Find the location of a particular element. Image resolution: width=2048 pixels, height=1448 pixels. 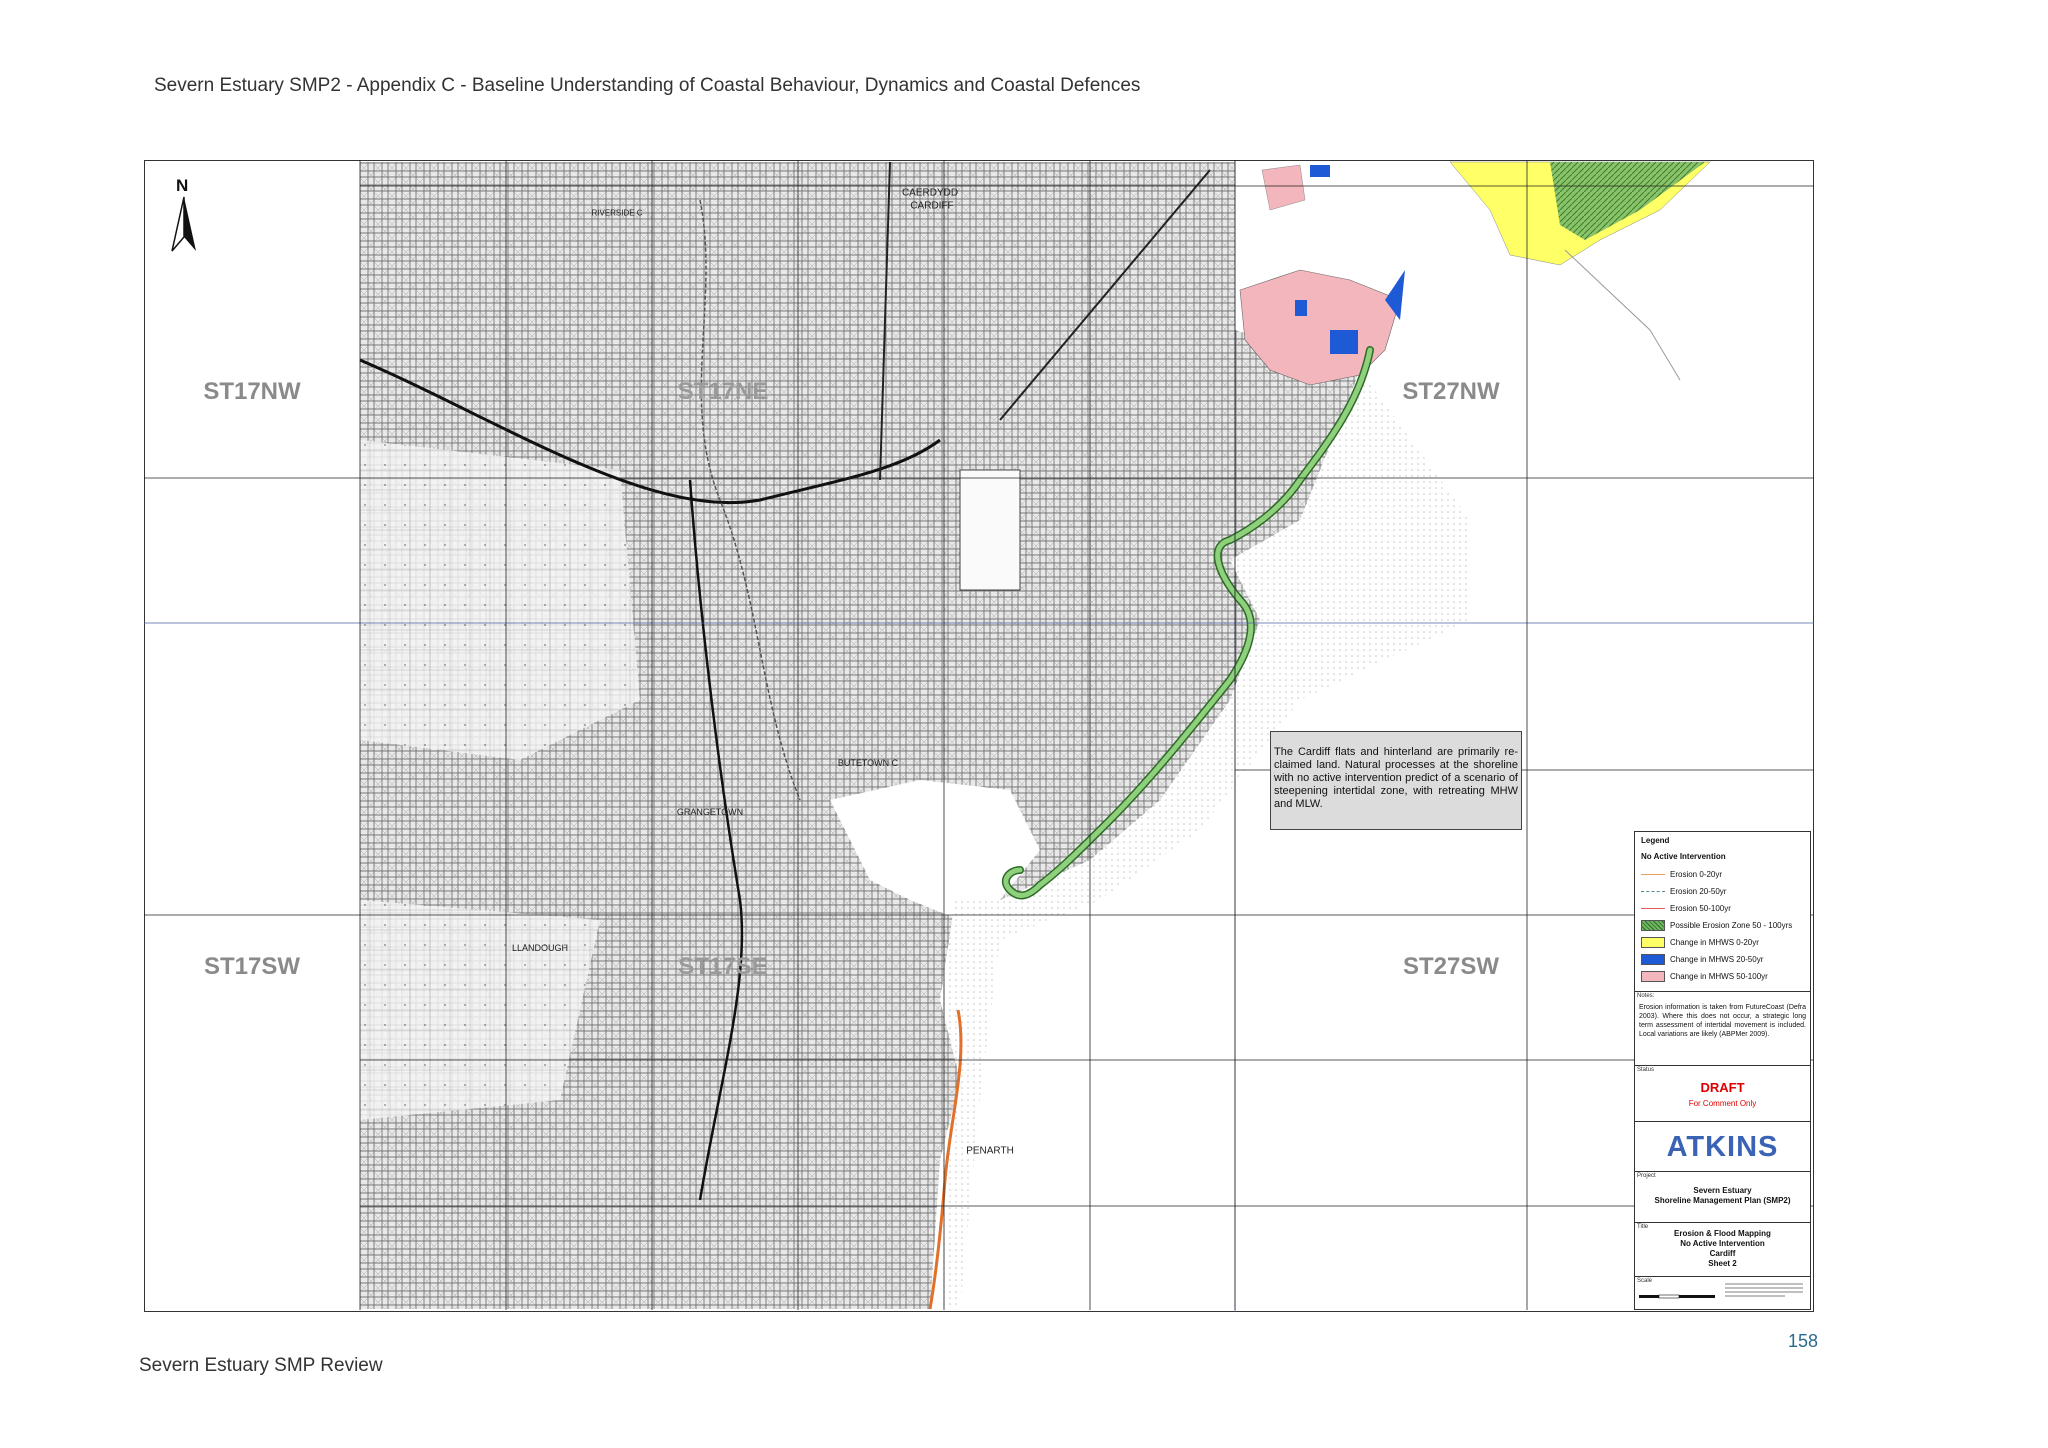

project-name-line2: Shoreline Management Plan (SMP2) is located at coordinates (1722, 1200).